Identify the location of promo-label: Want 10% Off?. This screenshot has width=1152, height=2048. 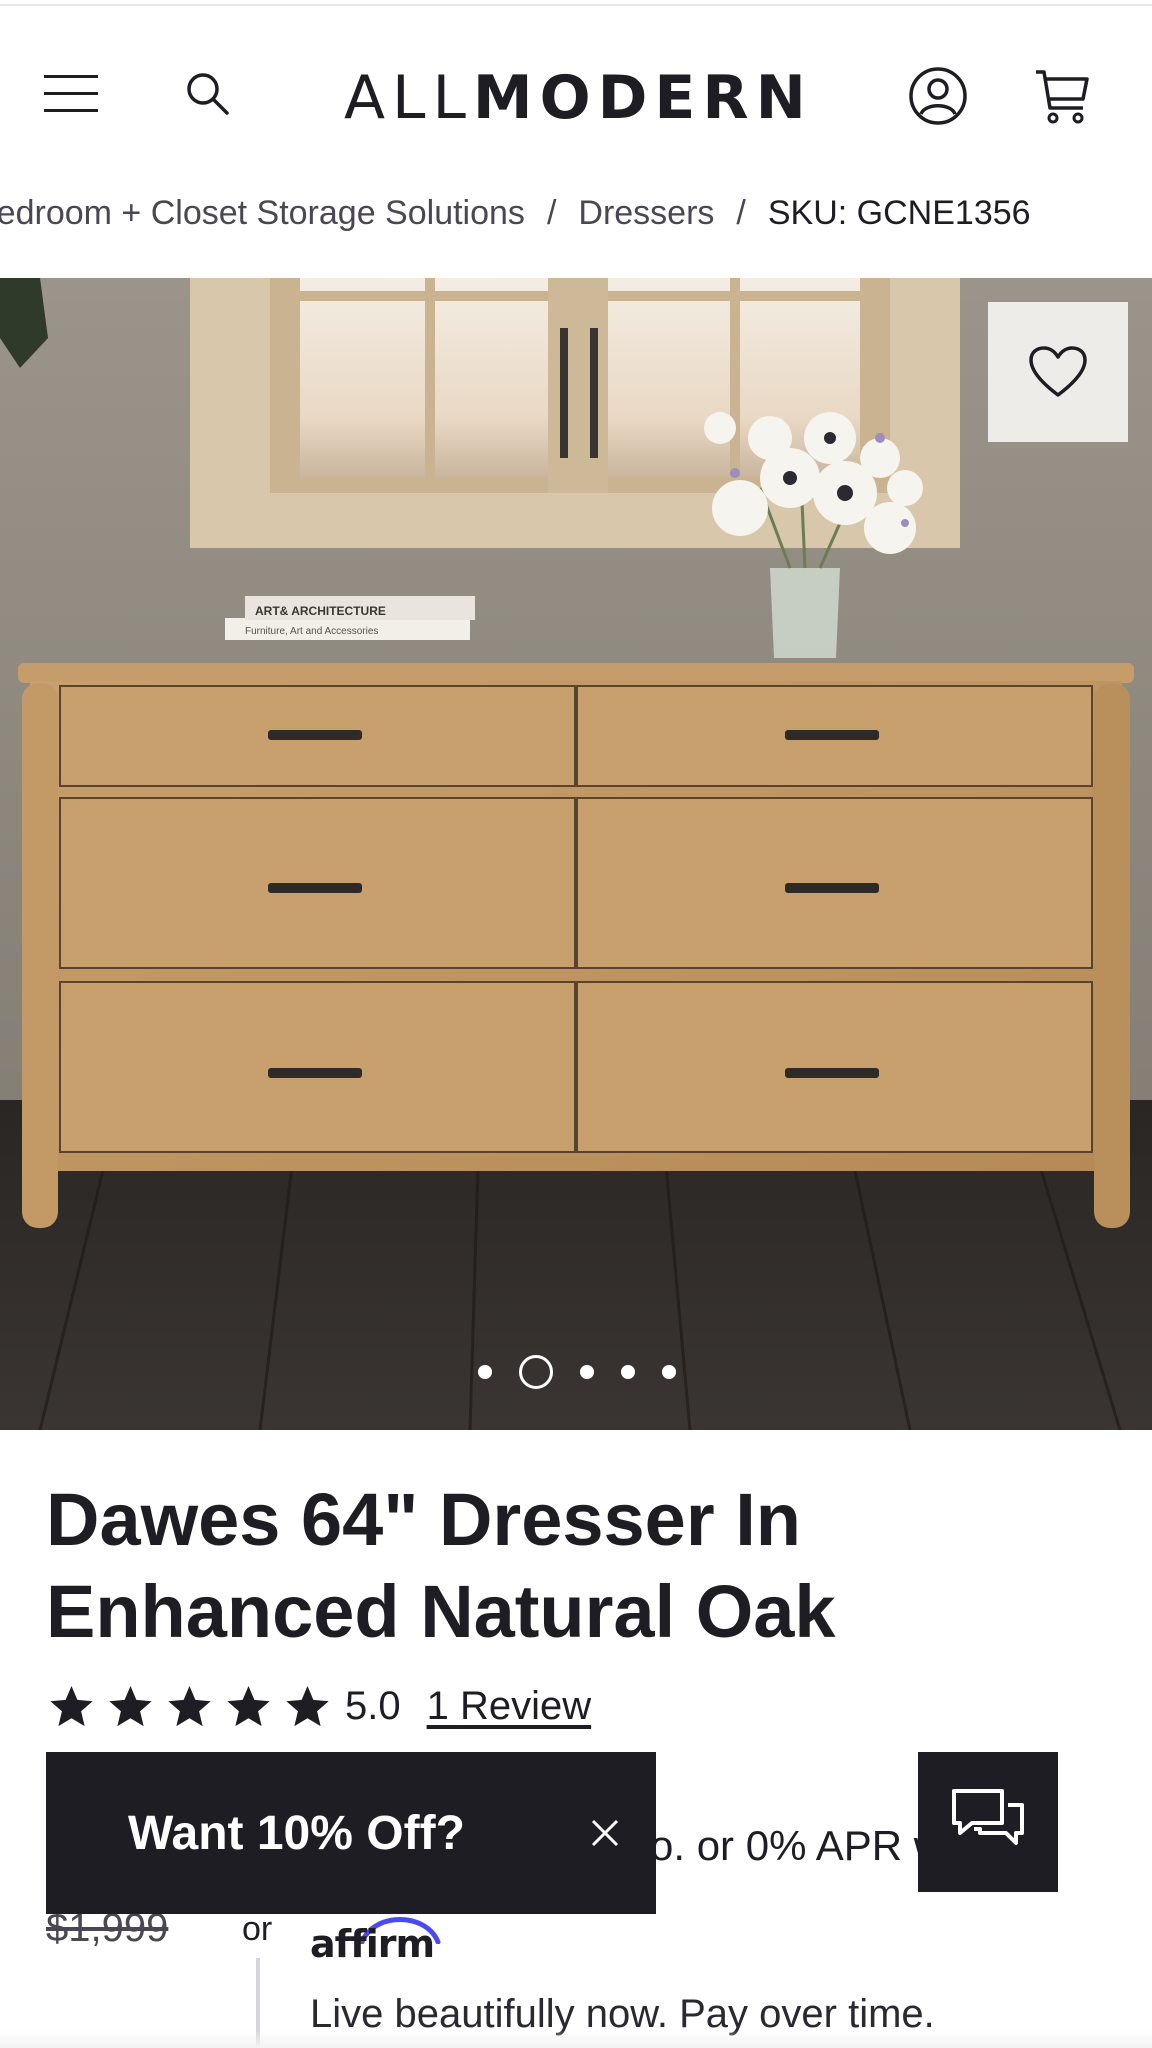
(296, 1833).